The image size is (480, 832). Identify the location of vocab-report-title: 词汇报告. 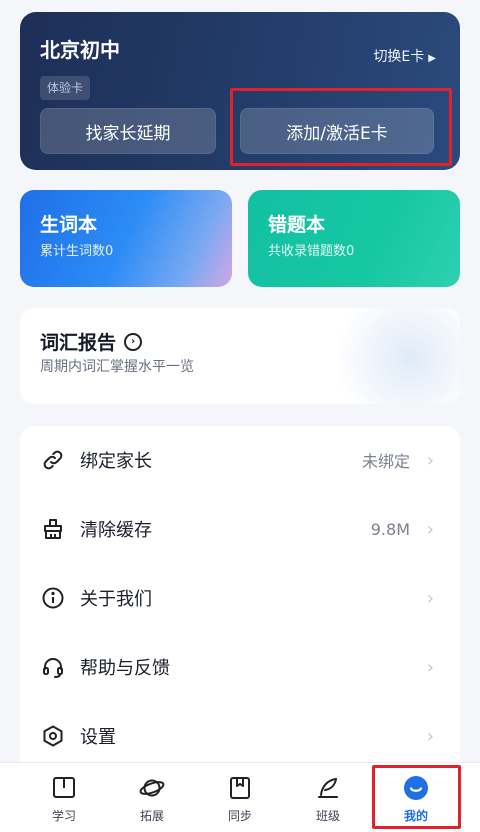
(78, 343).